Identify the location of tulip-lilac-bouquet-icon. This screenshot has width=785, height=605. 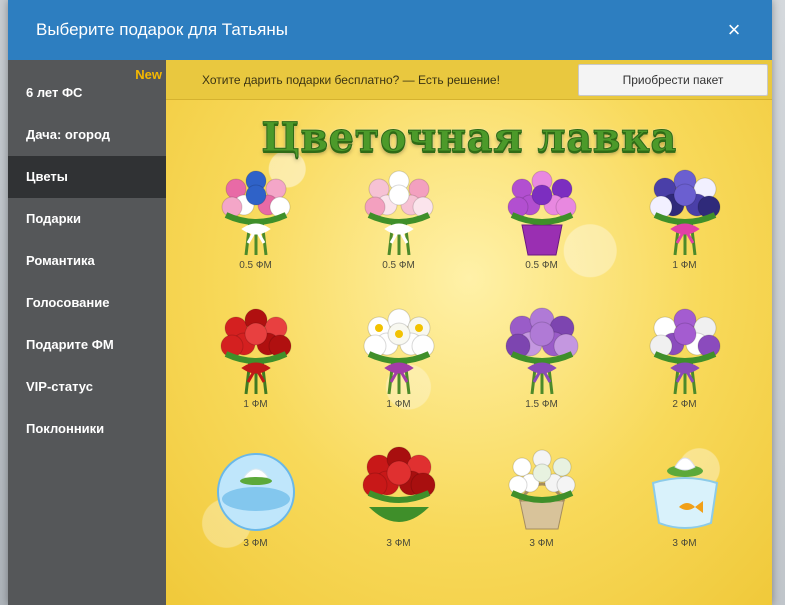
(684, 351).